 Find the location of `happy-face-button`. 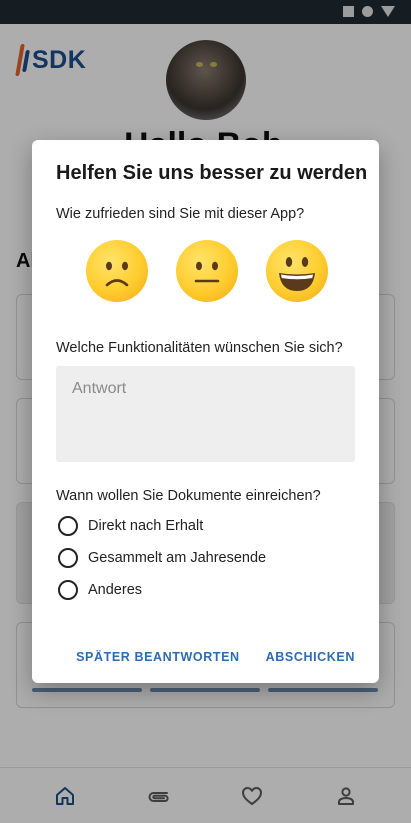

happy-face-button is located at coordinates (297, 271).